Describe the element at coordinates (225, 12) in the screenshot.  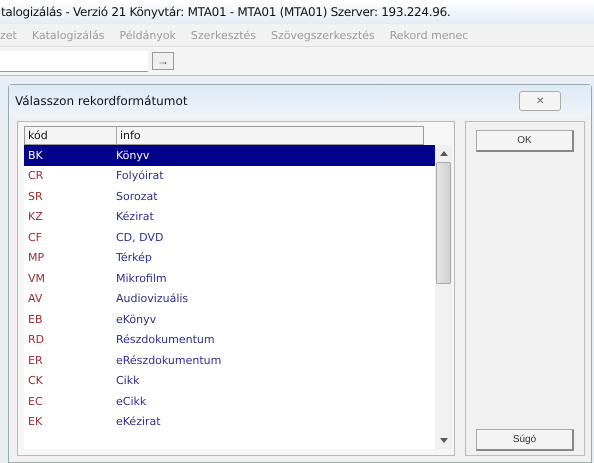
I see `window-title: talogizálás - Verzió 21 Könyvtár: MTA01 - MTA01 (MTA01) Szerver: 193.224.96.` at that location.